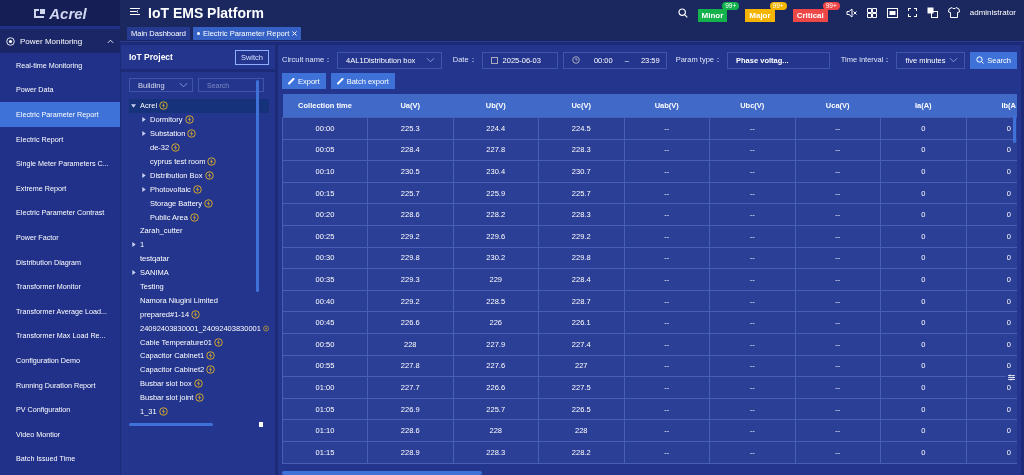 This screenshot has width=1024, height=475. What do you see at coordinates (295, 33) in the screenshot?
I see `close-icon` at bounding box center [295, 33].